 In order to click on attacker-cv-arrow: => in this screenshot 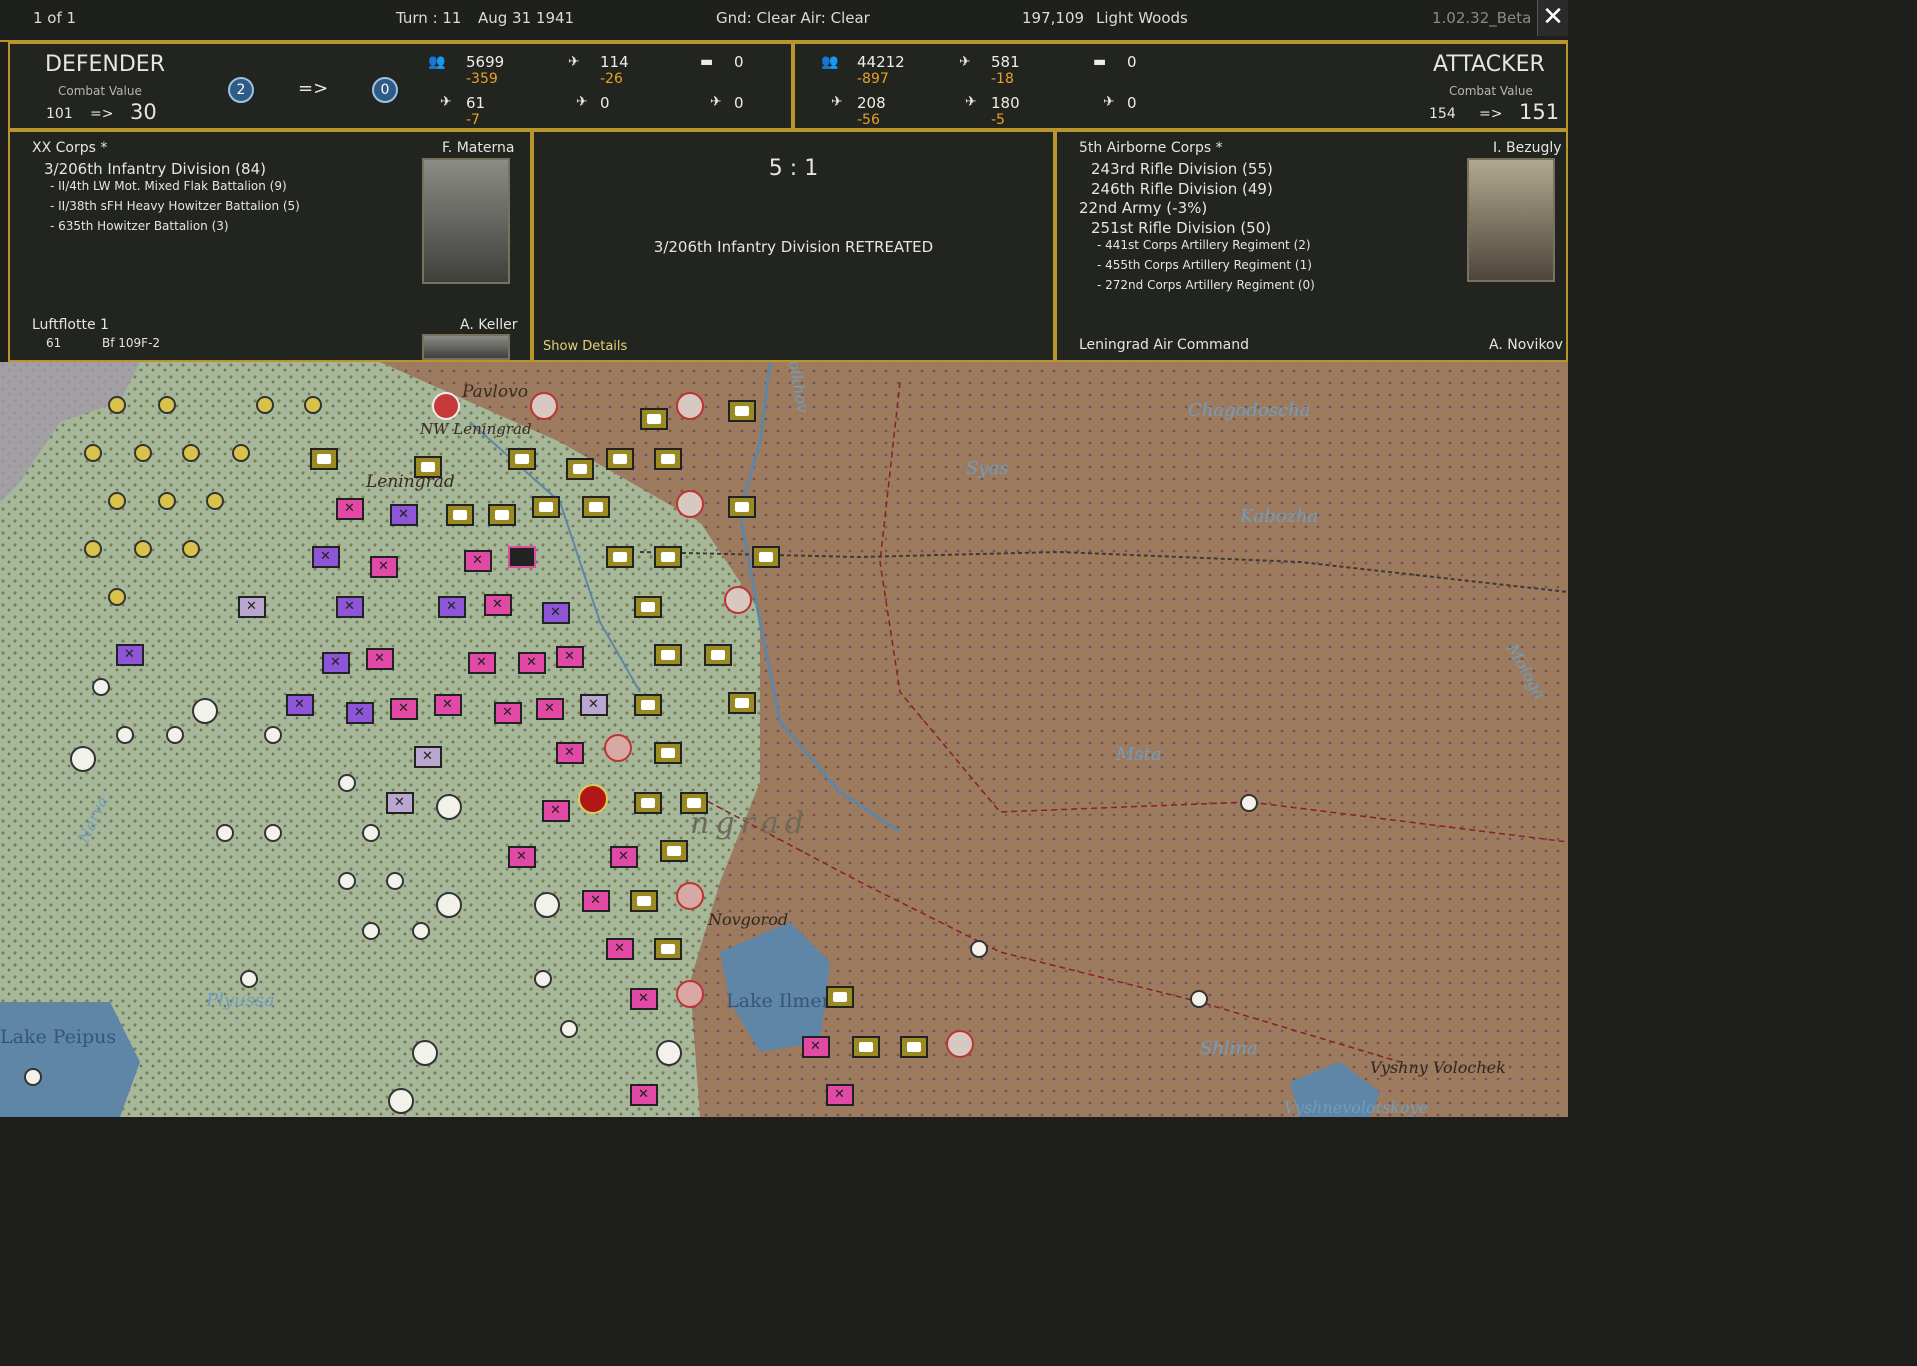, I will do `click(1491, 114)`.